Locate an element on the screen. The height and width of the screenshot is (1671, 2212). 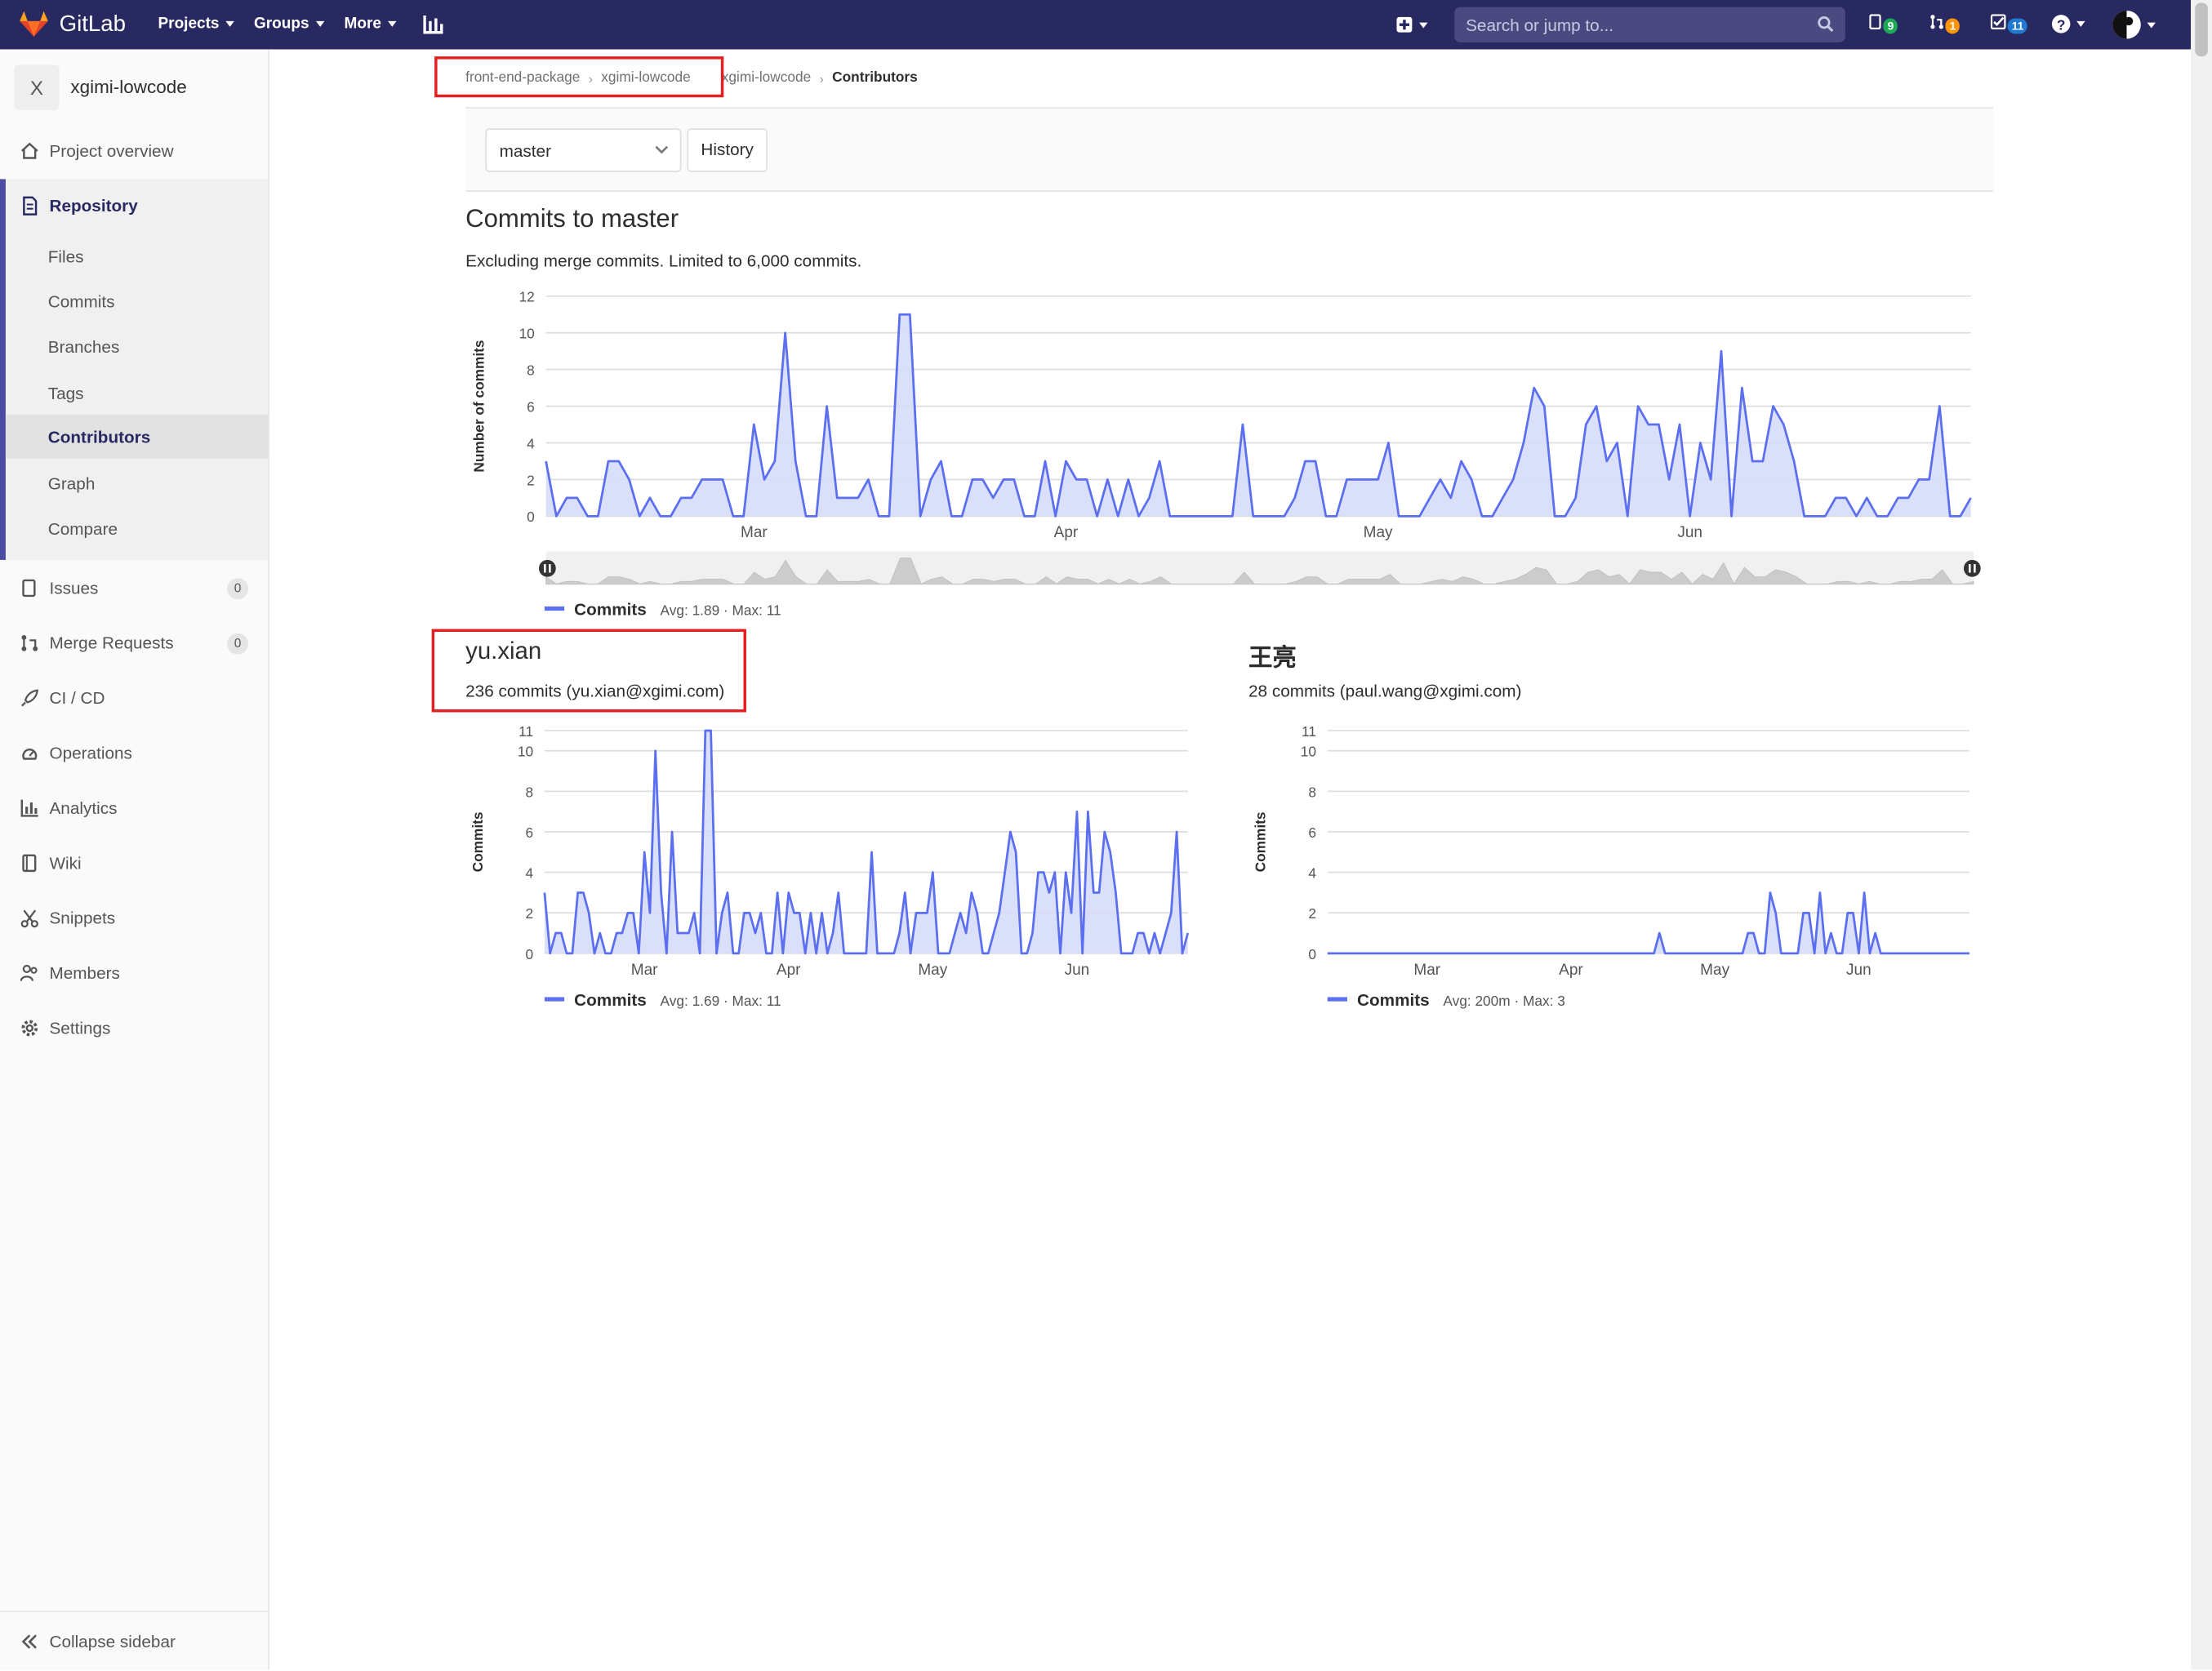
gitlab-logo-icon is located at coordinates (34, 24).